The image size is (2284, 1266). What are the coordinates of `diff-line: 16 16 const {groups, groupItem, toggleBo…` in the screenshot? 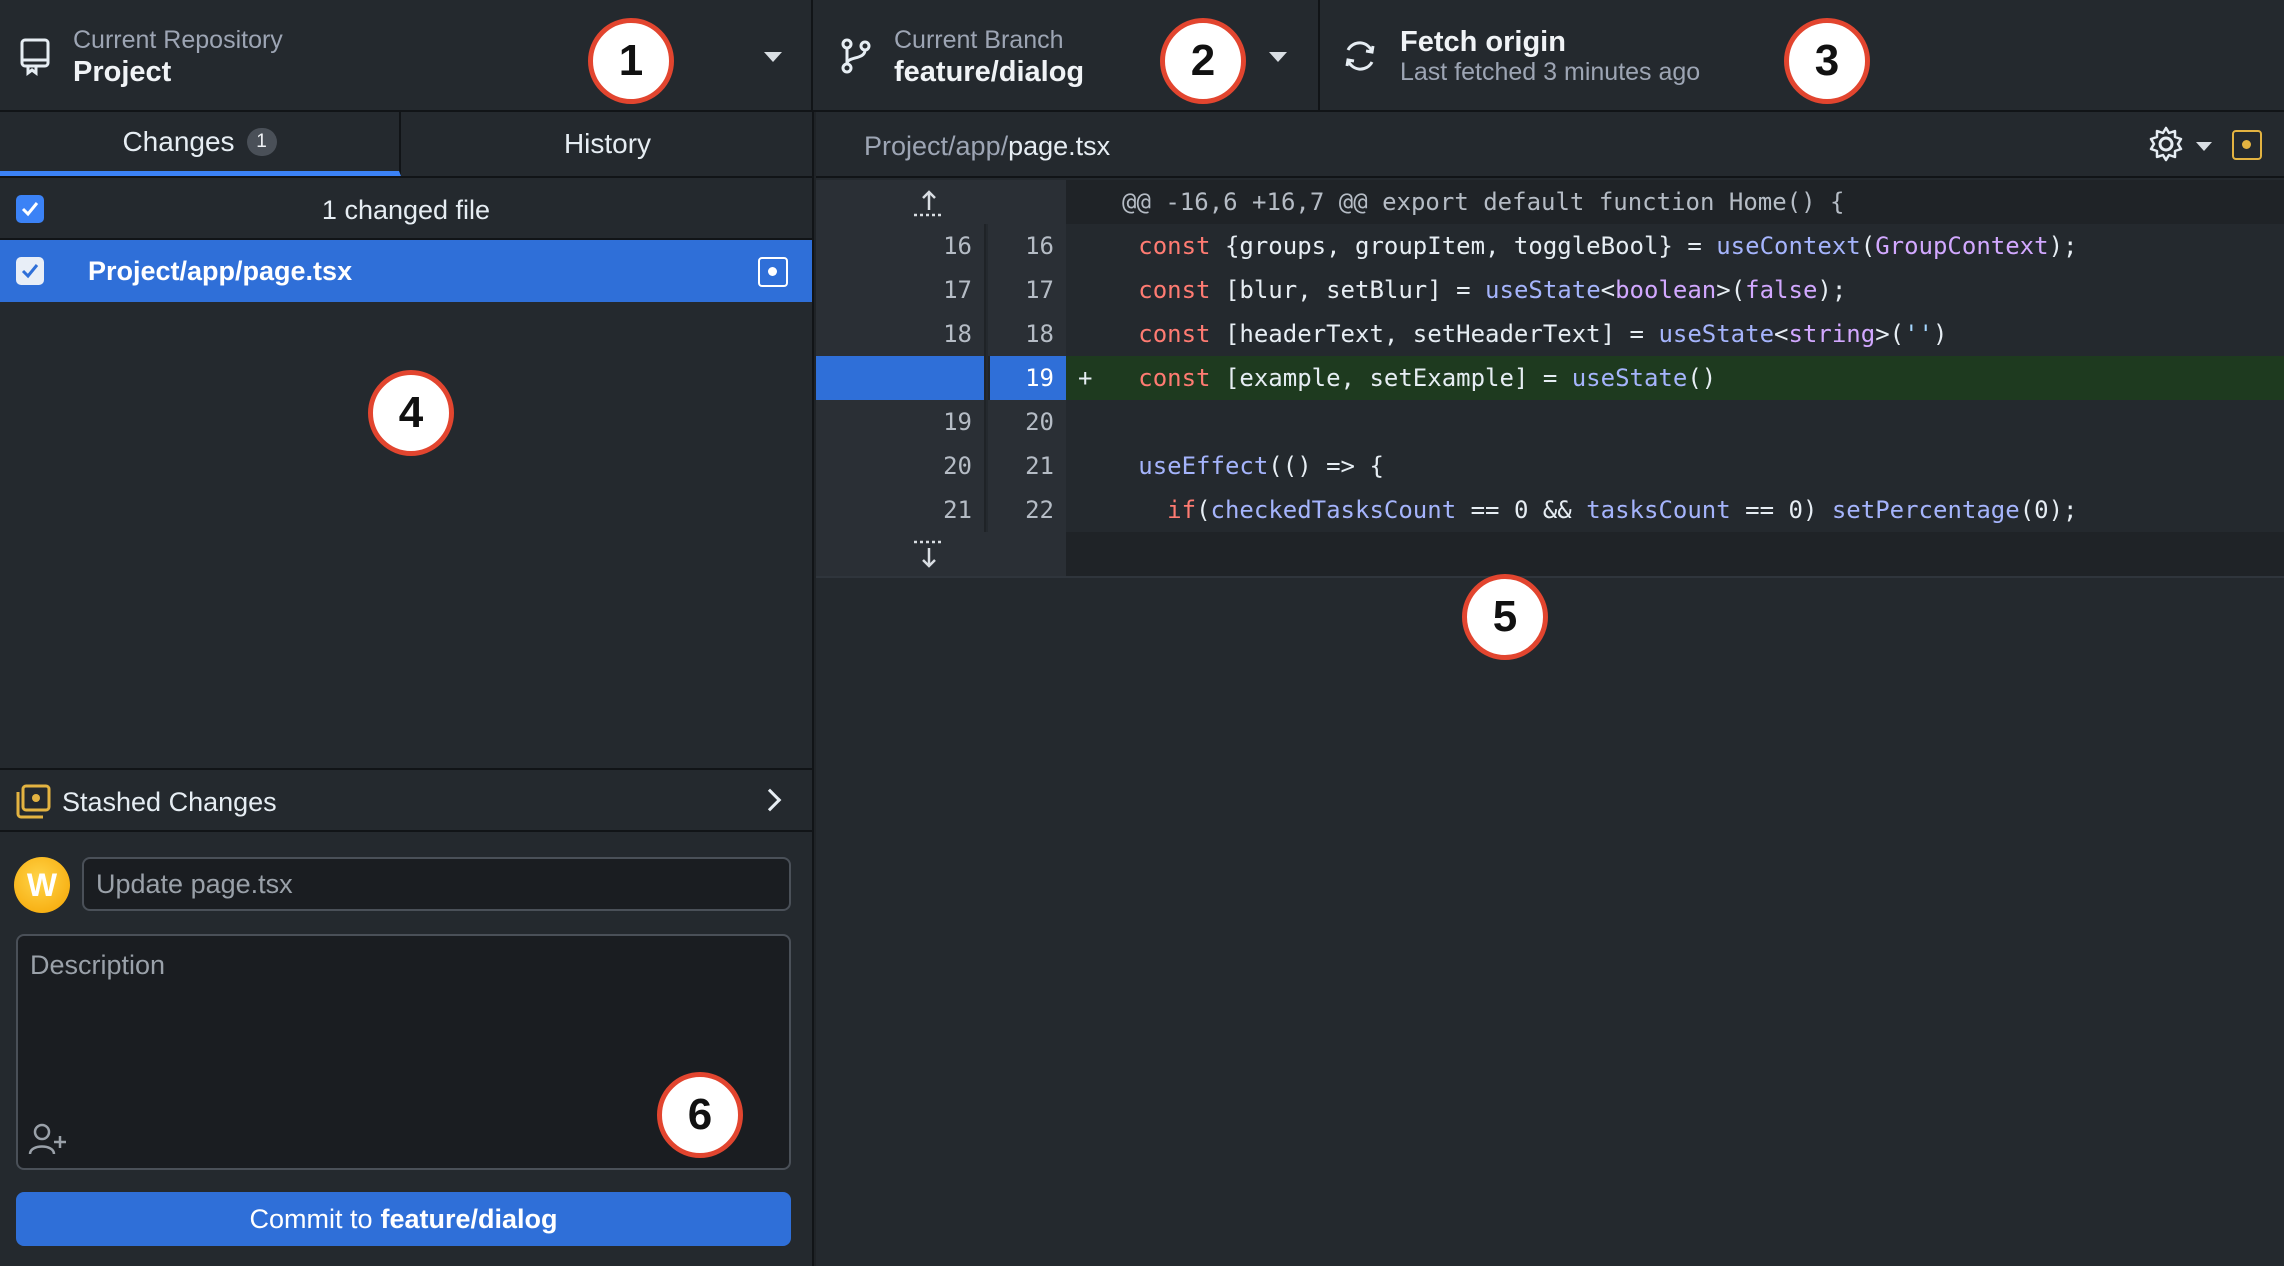 It's located at (1550, 246).